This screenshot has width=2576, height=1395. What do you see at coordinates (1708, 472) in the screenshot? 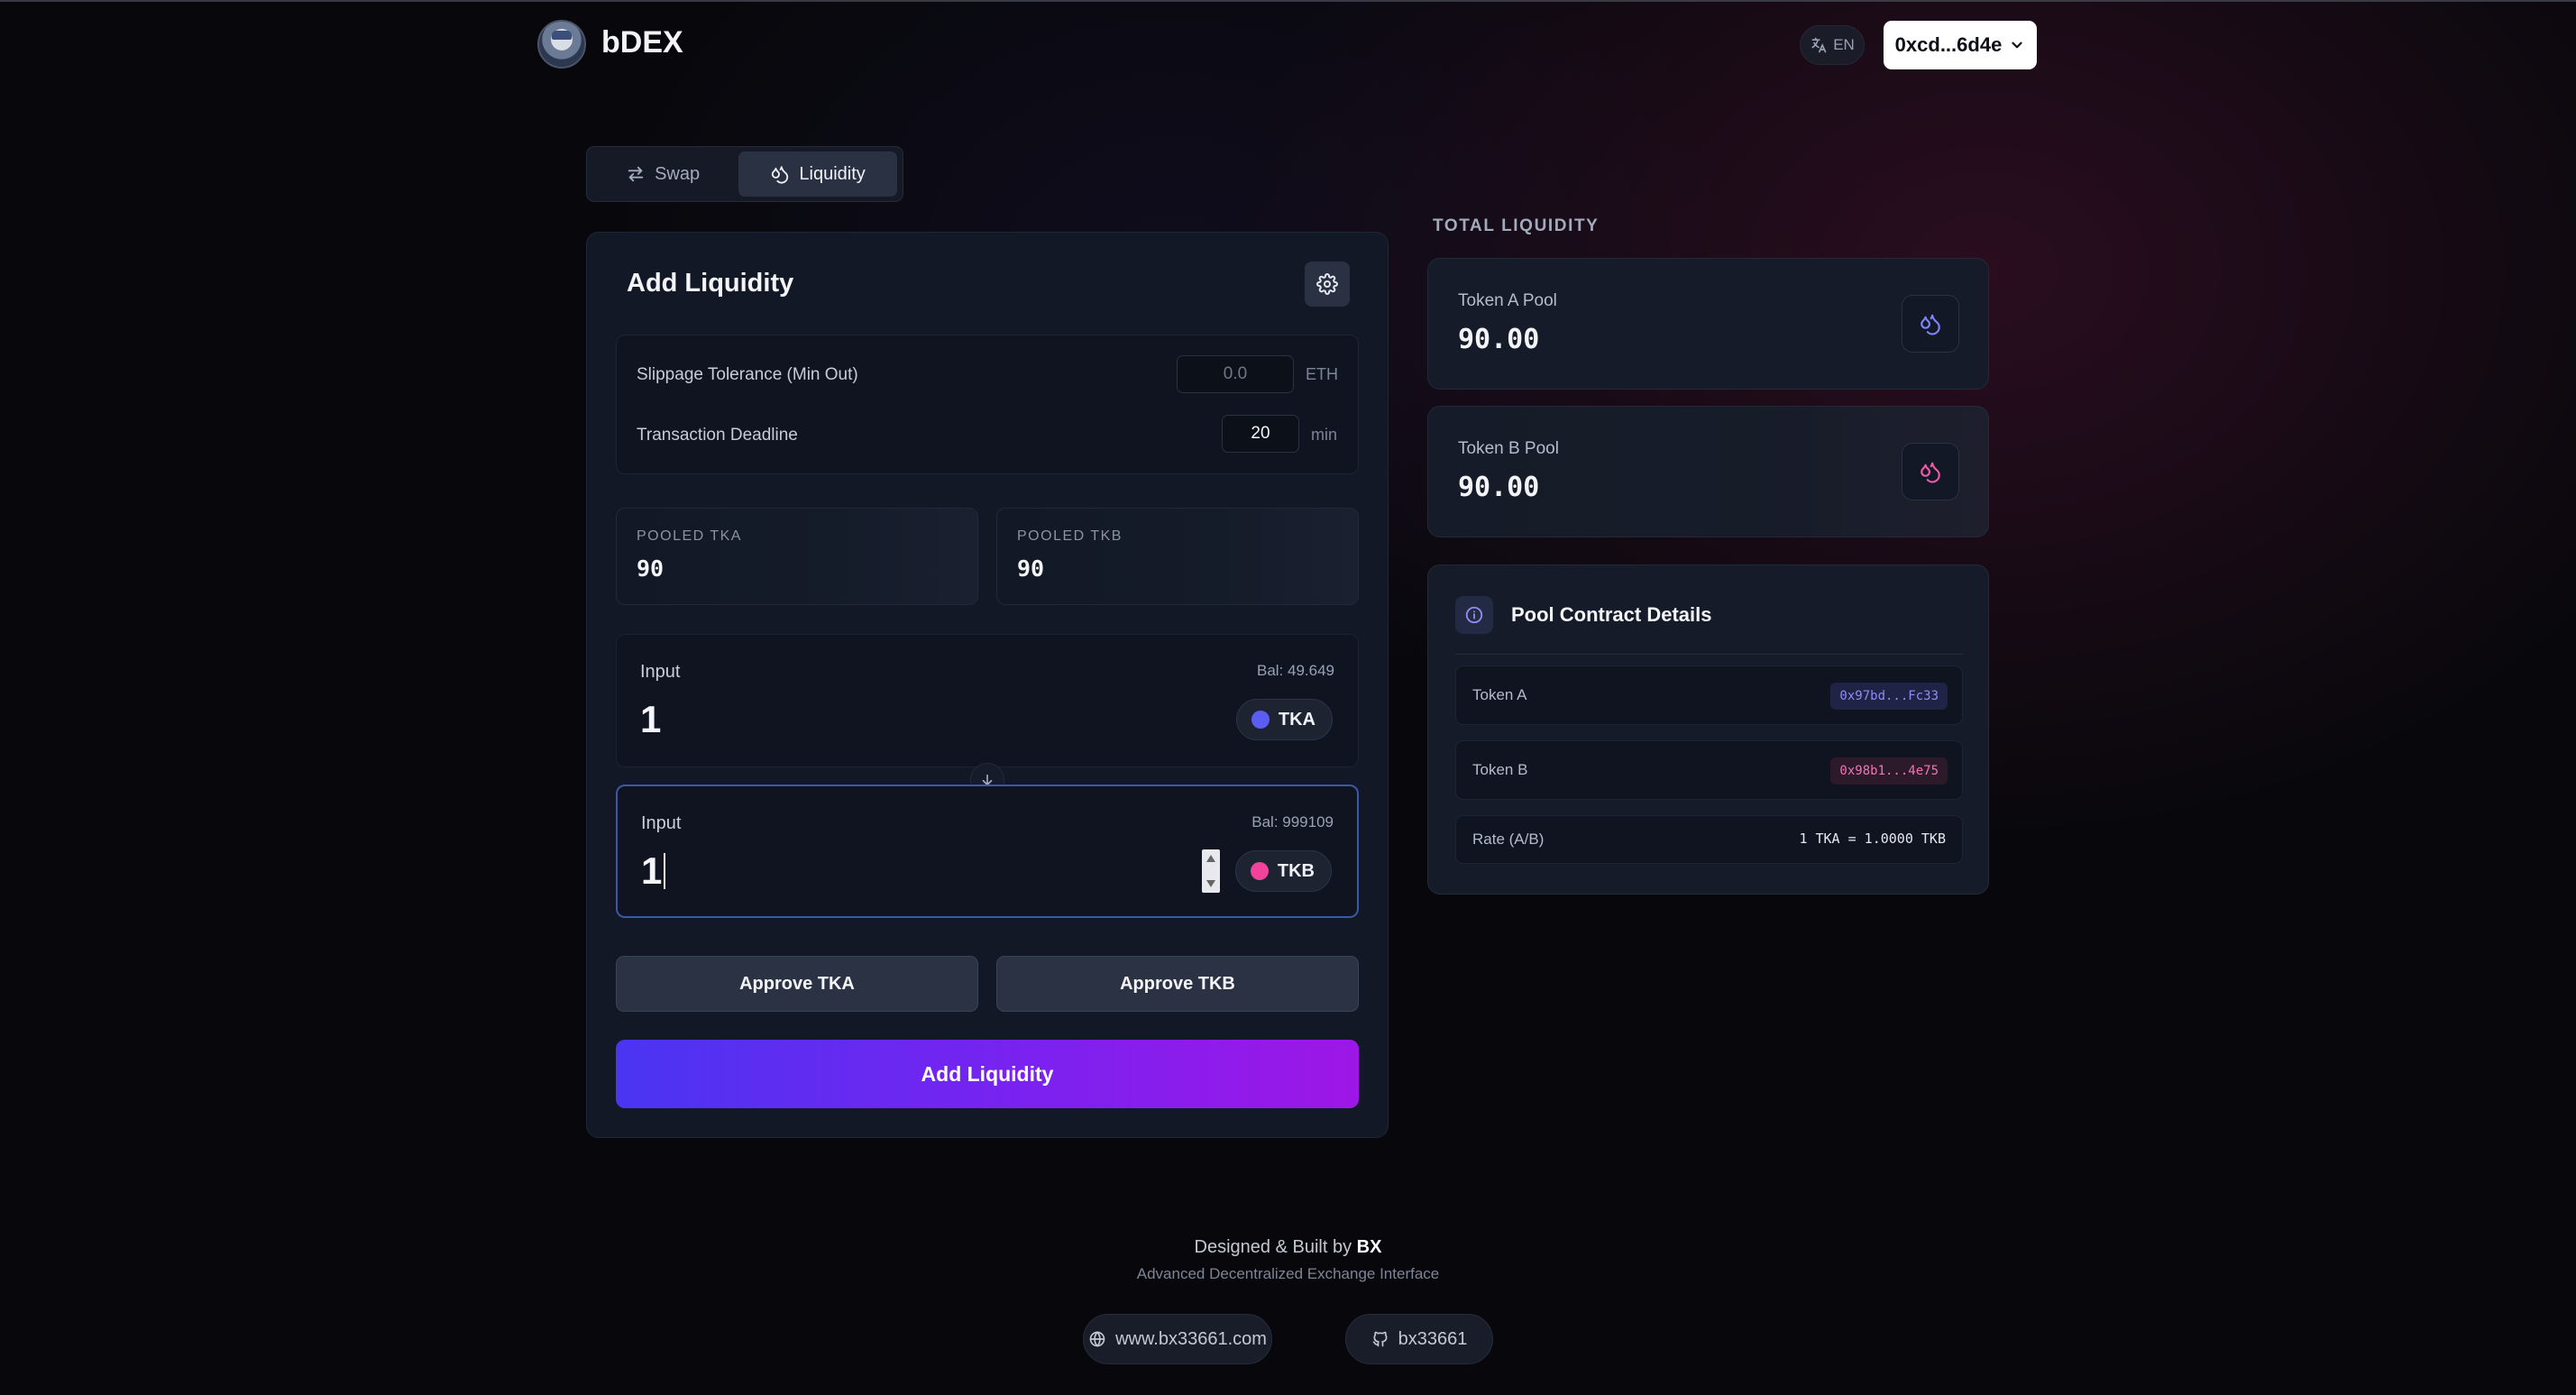
I see `token-b-pool-card: Token B Pool 90.00` at bounding box center [1708, 472].